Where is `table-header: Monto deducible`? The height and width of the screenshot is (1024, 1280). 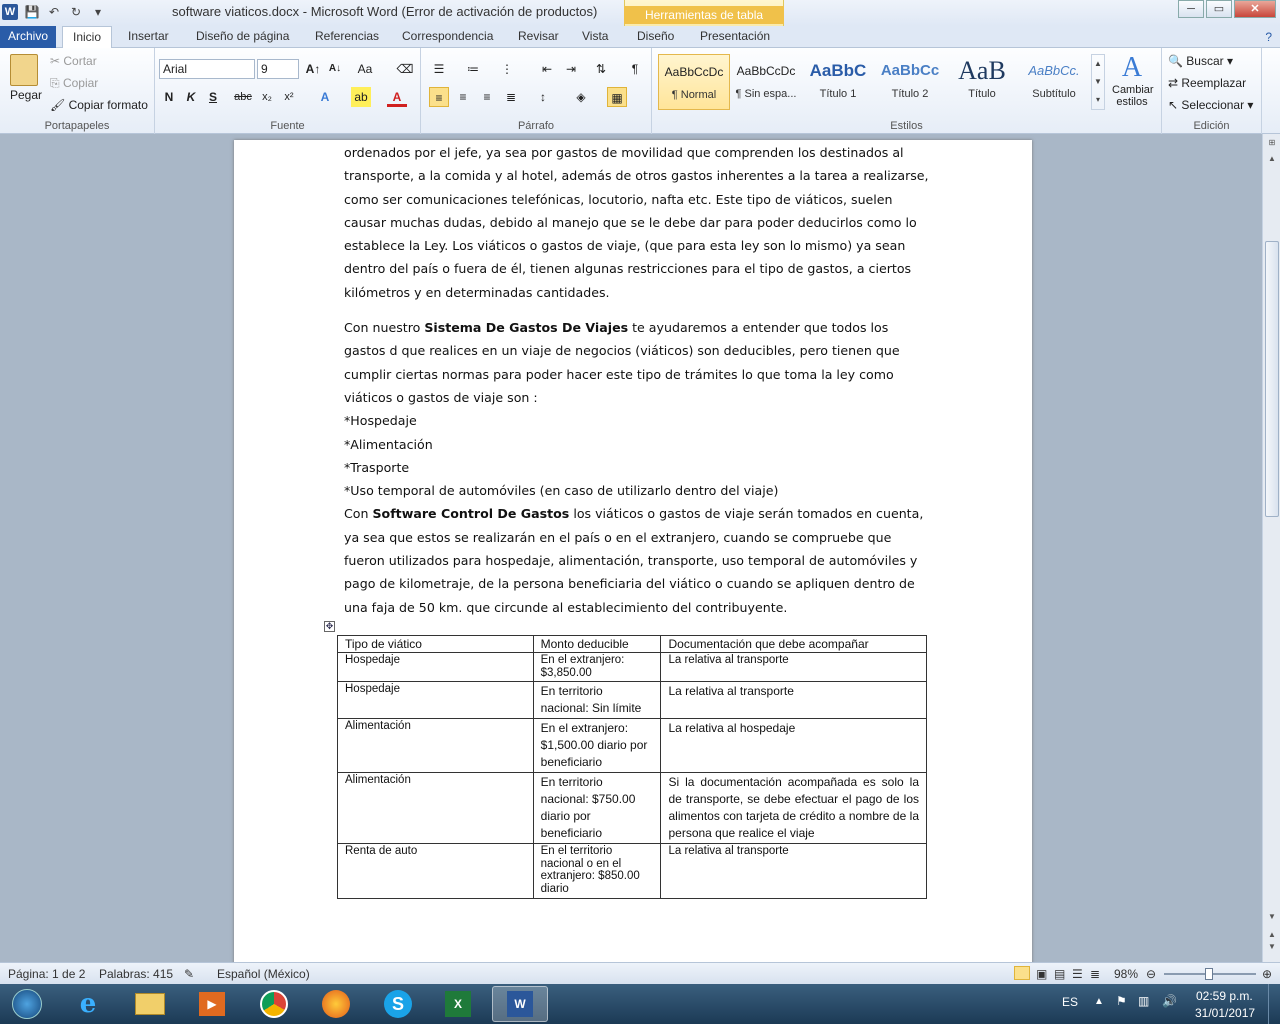 table-header: Monto deducible is located at coordinates (597, 644).